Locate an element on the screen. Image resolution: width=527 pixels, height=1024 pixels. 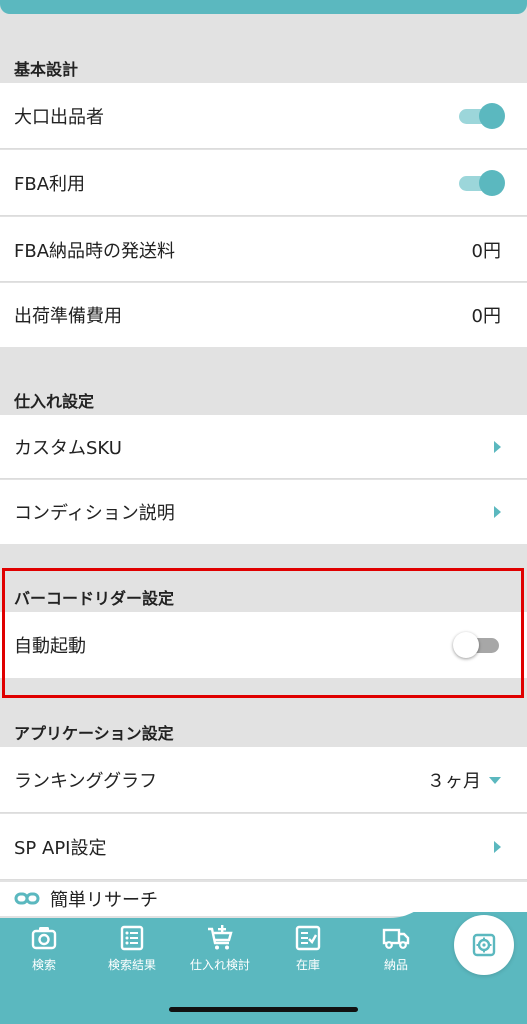
nav-label: 検索 is located at coordinates (43, 965).